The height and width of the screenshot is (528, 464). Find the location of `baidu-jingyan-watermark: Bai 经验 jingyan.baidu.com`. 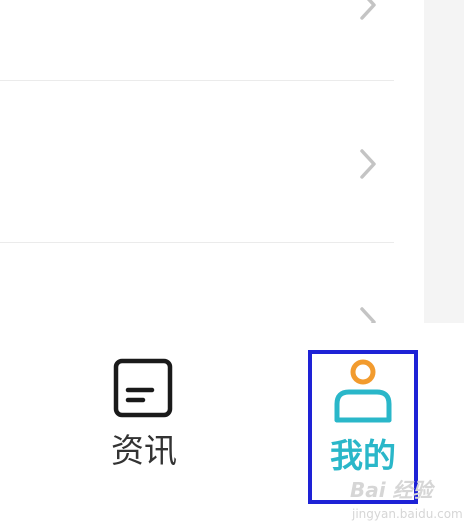

baidu-jingyan-watermark: Bai 经验 jingyan.baidu.com is located at coordinates (396, 501).